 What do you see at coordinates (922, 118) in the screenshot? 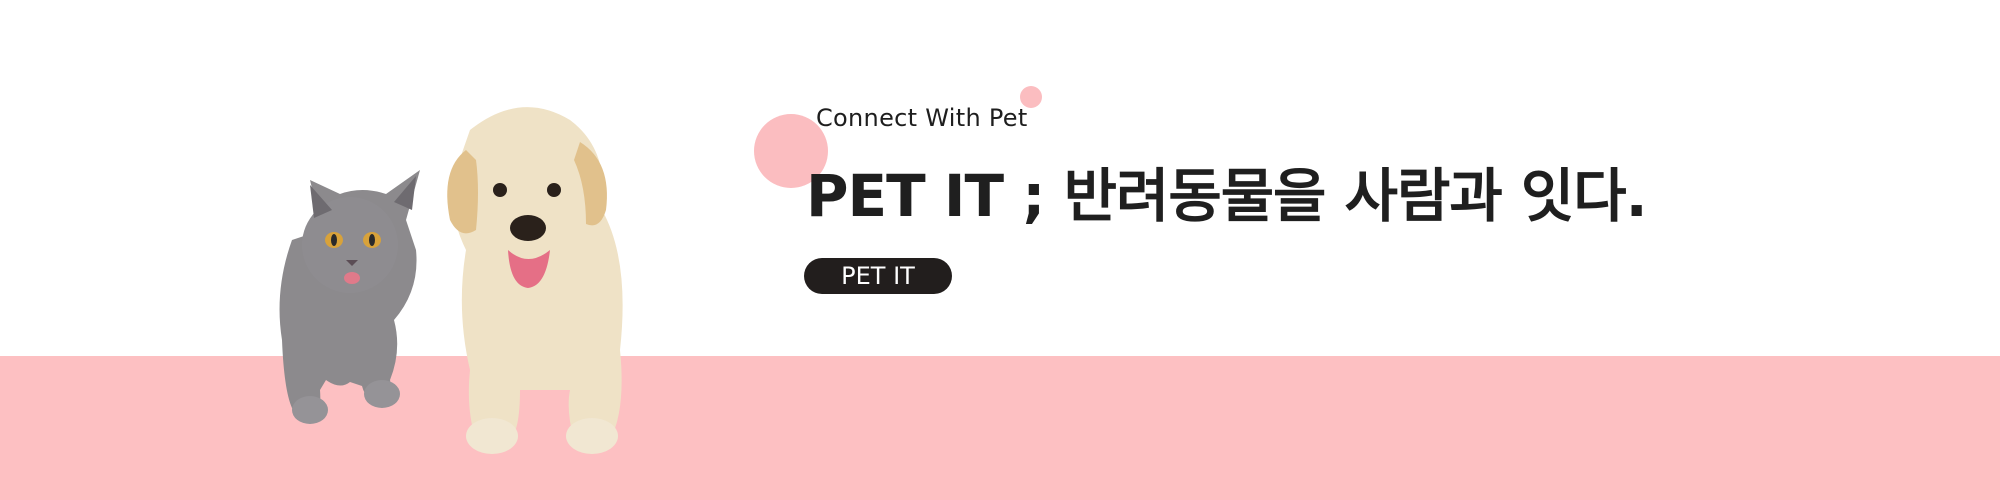
I see `tagline: Connect With Pet` at bounding box center [922, 118].